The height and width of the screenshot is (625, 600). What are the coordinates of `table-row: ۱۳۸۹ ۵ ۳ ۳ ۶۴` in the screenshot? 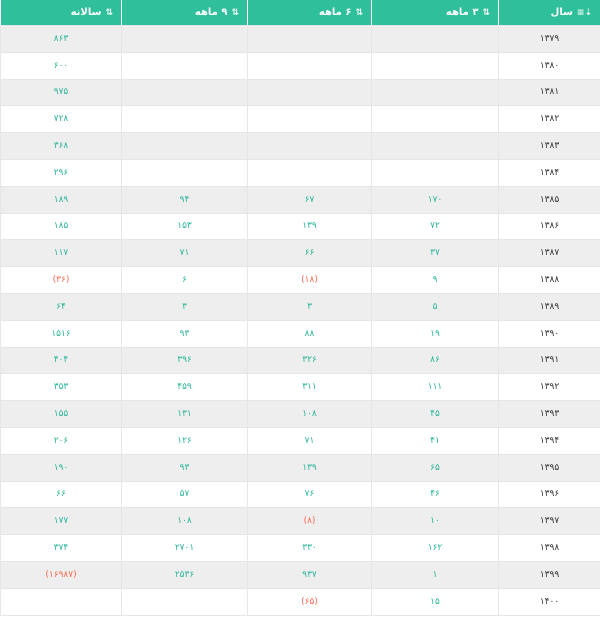 It's located at (300, 306).